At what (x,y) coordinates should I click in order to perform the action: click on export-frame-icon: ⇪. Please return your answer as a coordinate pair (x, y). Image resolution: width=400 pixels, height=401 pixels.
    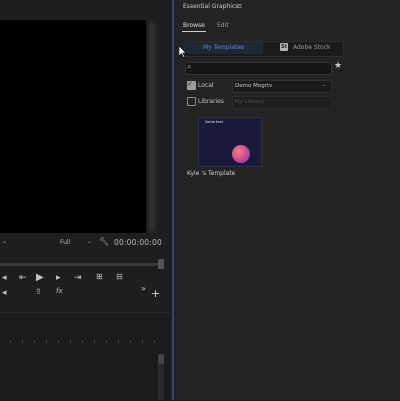
    Looking at the image, I should click on (38, 291).